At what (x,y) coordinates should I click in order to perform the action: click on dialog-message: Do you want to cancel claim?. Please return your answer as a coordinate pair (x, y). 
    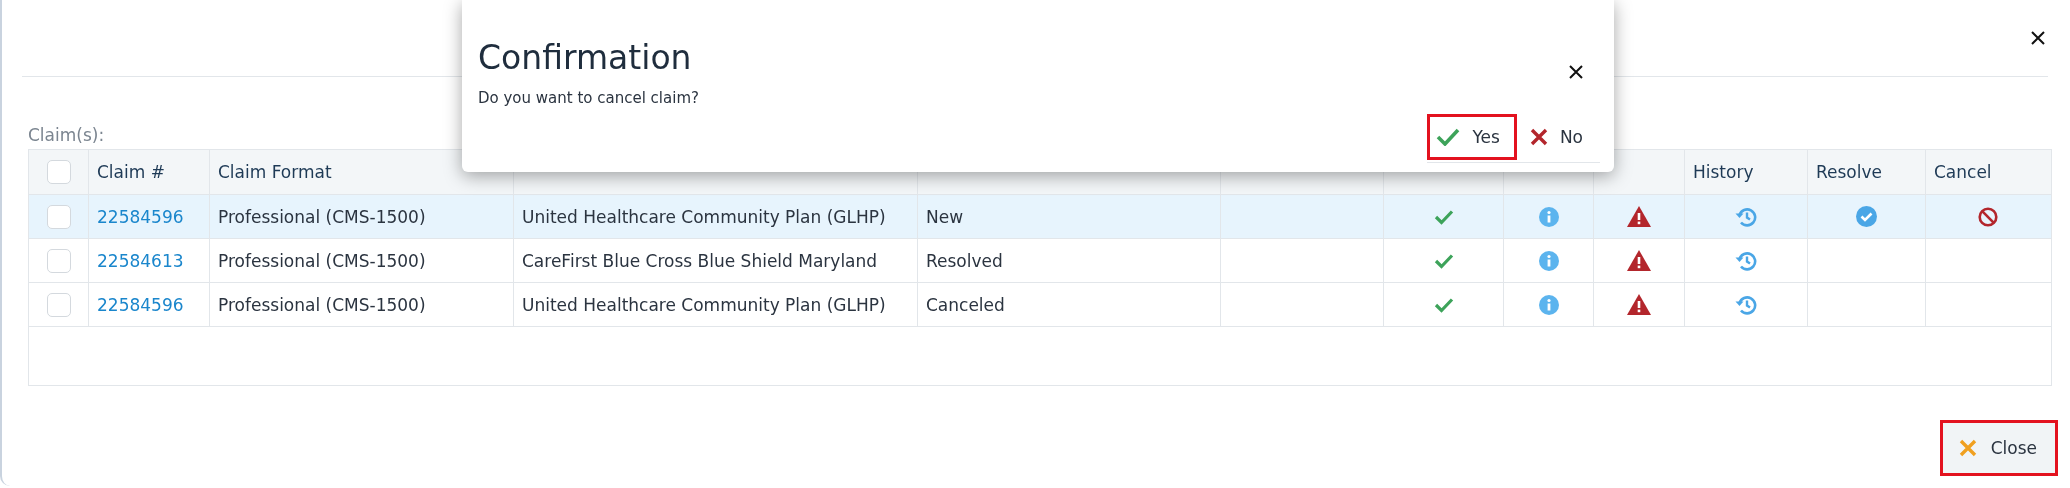
    Looking at the image, I should click on (588, 98).